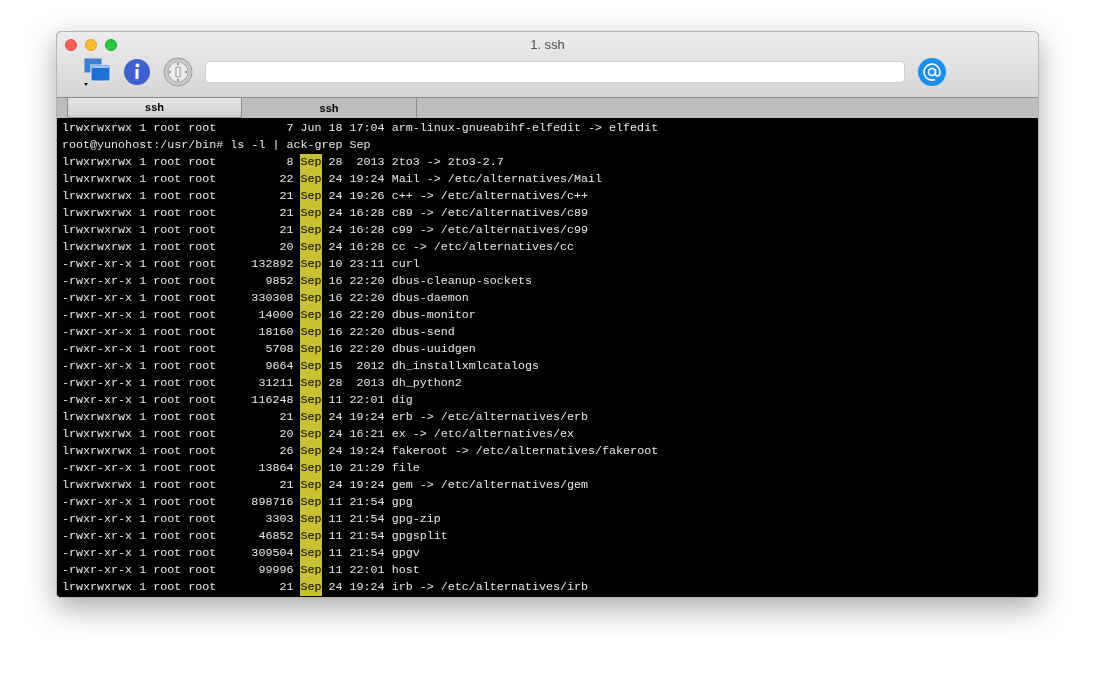 The image size is (1095, 678). Describe the element at coordinates (318, 247) in the screenshot. I see `terminal-line: lrwxrwxrwx 1 root root 20 Sep 24 16:28 cc -> /etc/alternatives/cc` at that location.